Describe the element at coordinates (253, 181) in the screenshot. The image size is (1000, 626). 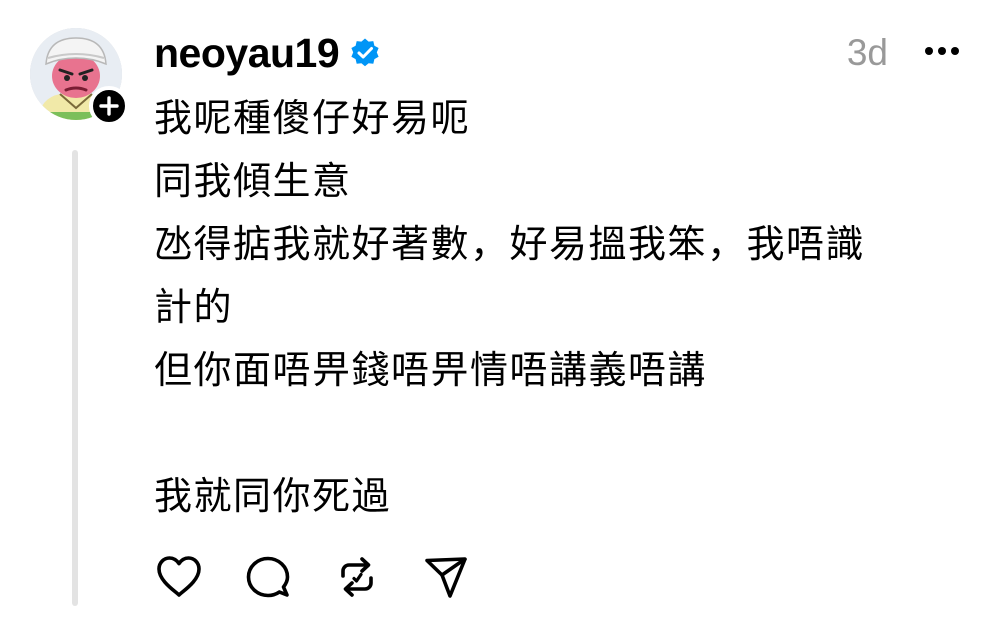
I see `post-line-2: 同我傾生意` at that location.